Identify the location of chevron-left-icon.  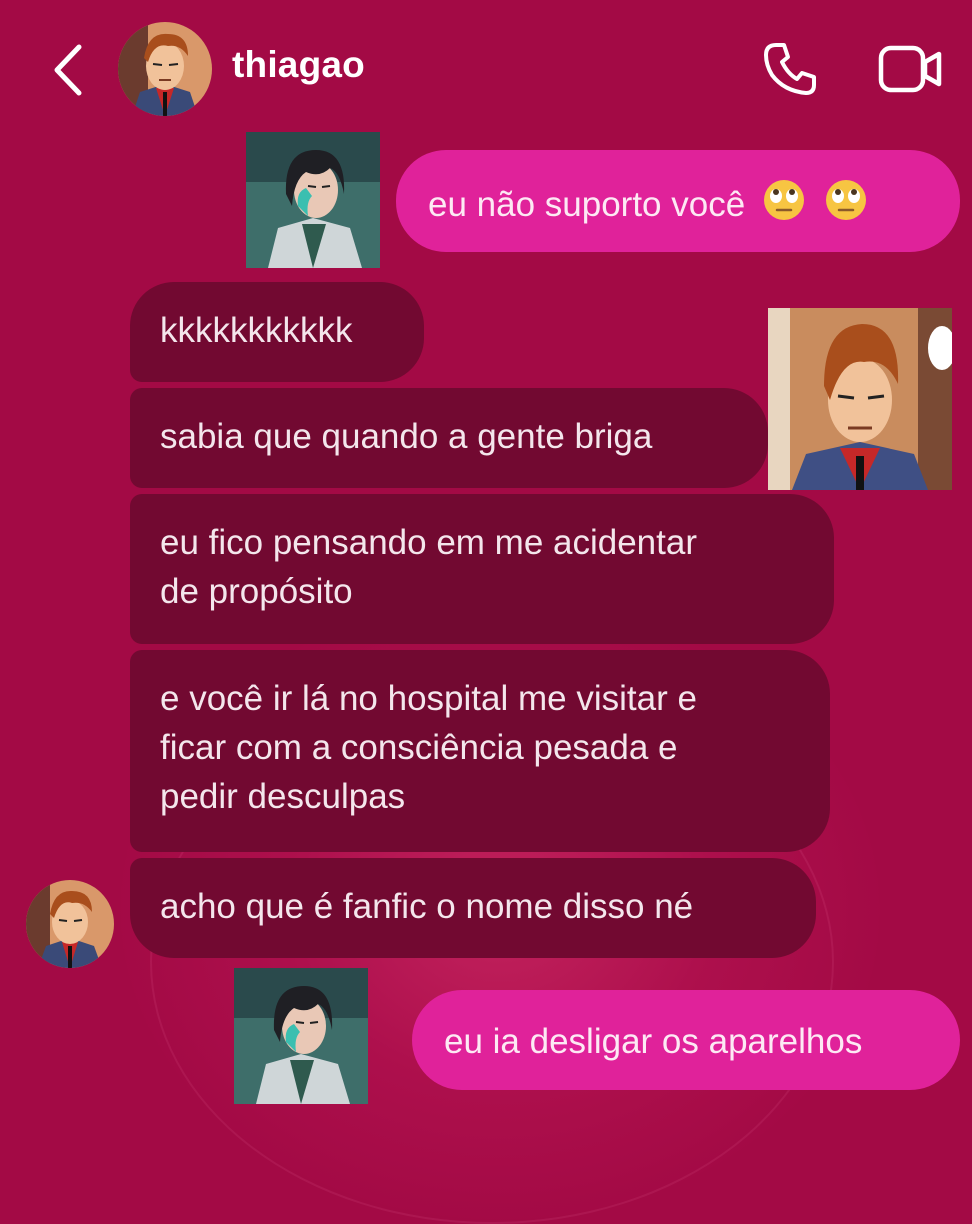
(68, 72).